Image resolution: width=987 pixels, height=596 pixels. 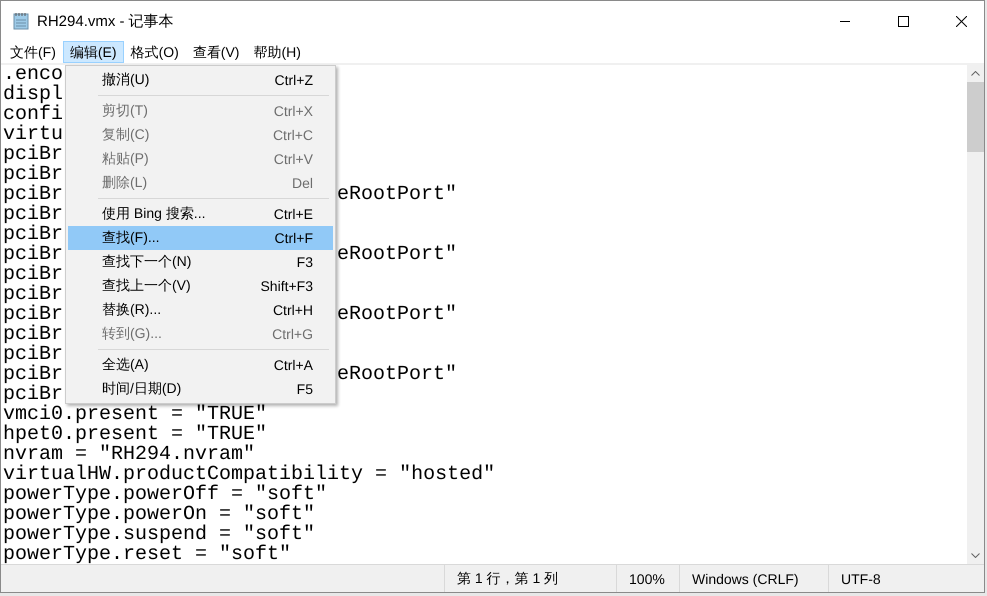 What do you see at coordinates (745, 578) in the screenshot?
I see `status-text: Windows (CRLF)` at bounding box center [745, 578].